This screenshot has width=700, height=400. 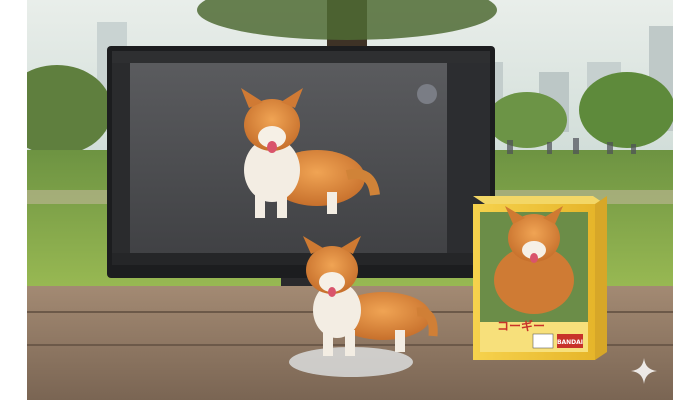 I want to click on app-taskbar, so click(x=301, y=259).